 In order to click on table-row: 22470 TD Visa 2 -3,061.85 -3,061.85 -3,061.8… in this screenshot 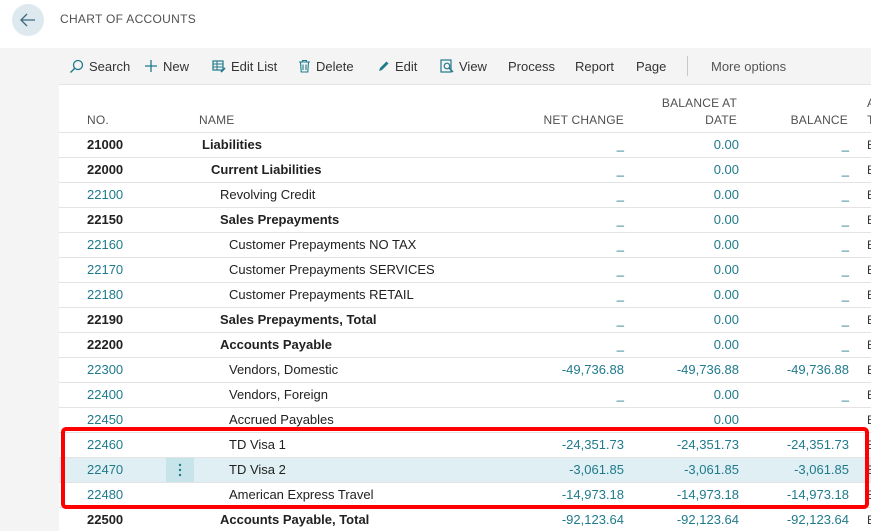, I will do `click(465, 469)`.